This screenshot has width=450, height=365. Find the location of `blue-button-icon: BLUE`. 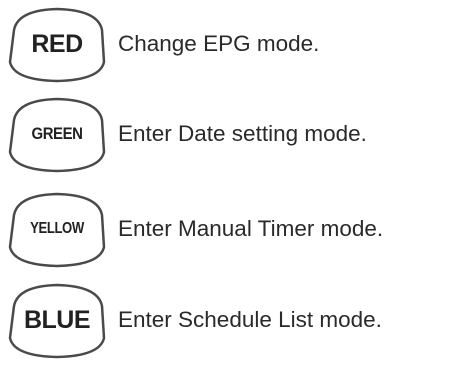

blue-button-icon: BLUE is located at coordinates (57, 320).